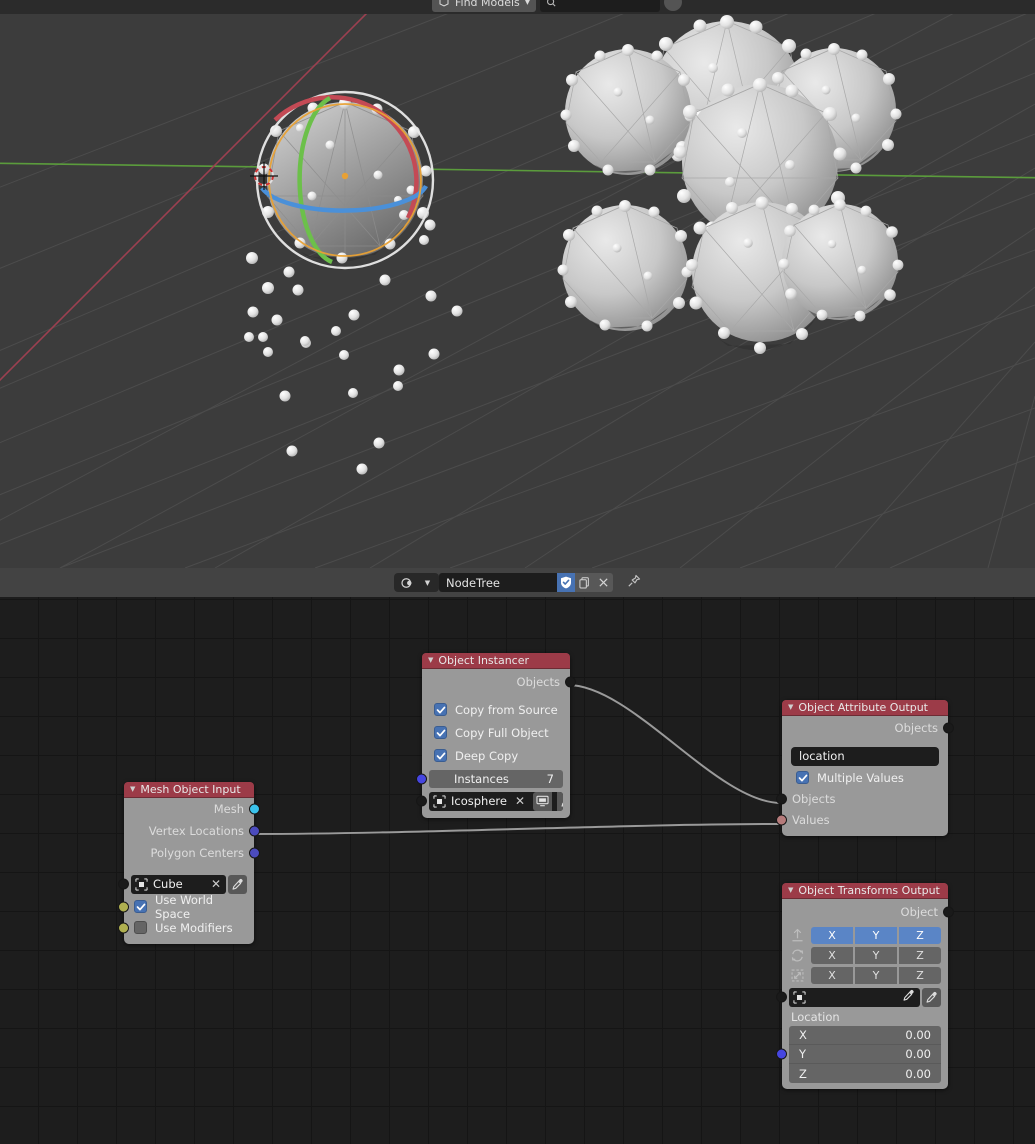 This screenshot has width=1035, height=1144. What do you see at coordinates (123, 906) in the screenshot?
I see `socket-use-world-space` at bounding box center [123, 906].